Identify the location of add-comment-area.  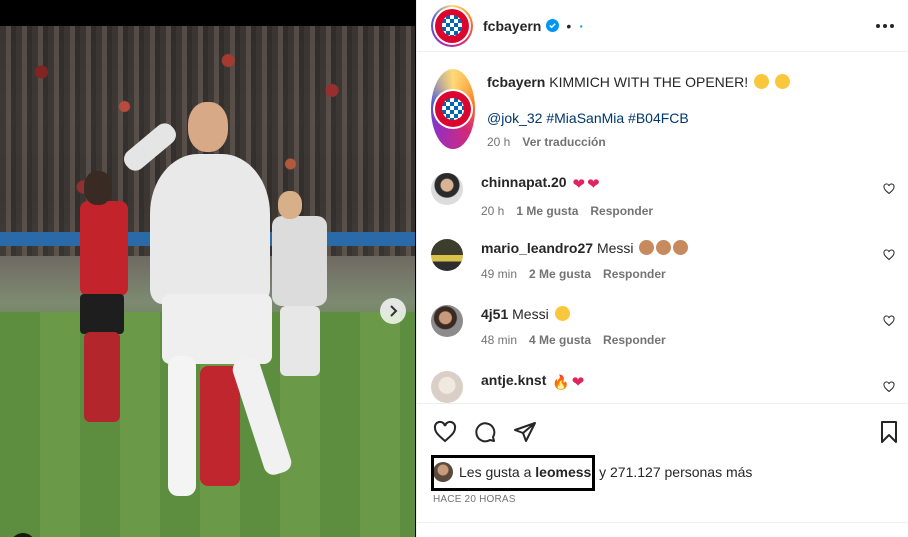
(662, 529).